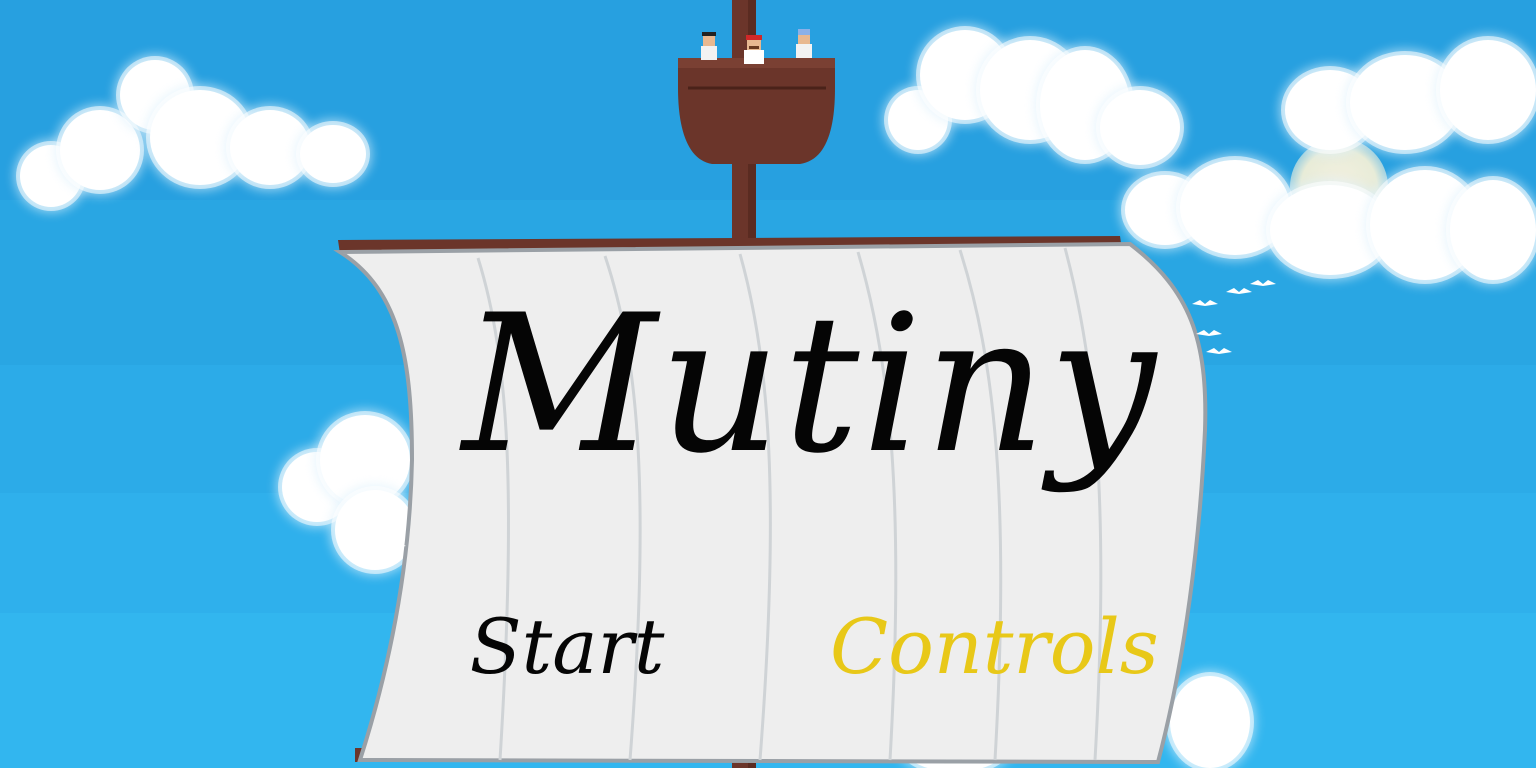 The width and height of the screenshot is (1536, 768). What do you see at coordinates (756, 111) in the screenshot?
I see `crows-nest-icon` at bounding box center [756, 111].